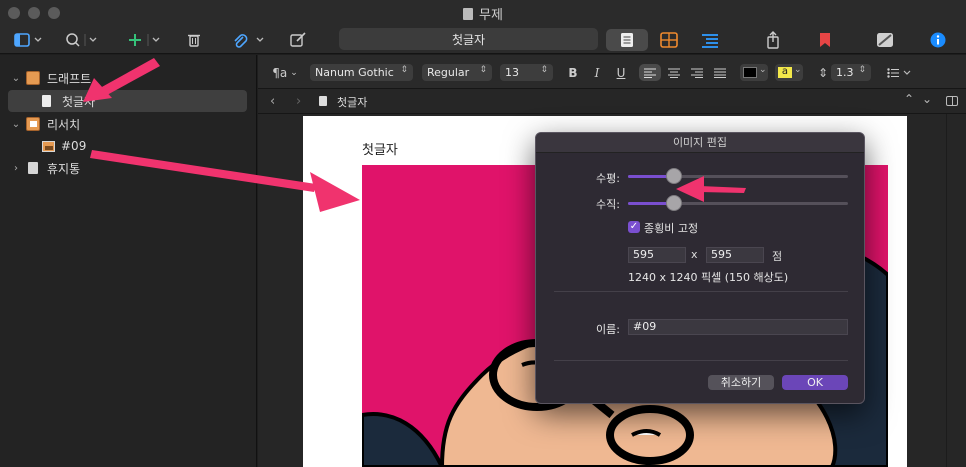  What do you see at coordinates (956, 290) in the screenshot?
I see `editor-scrollbar` at bounding box center [956, 290].